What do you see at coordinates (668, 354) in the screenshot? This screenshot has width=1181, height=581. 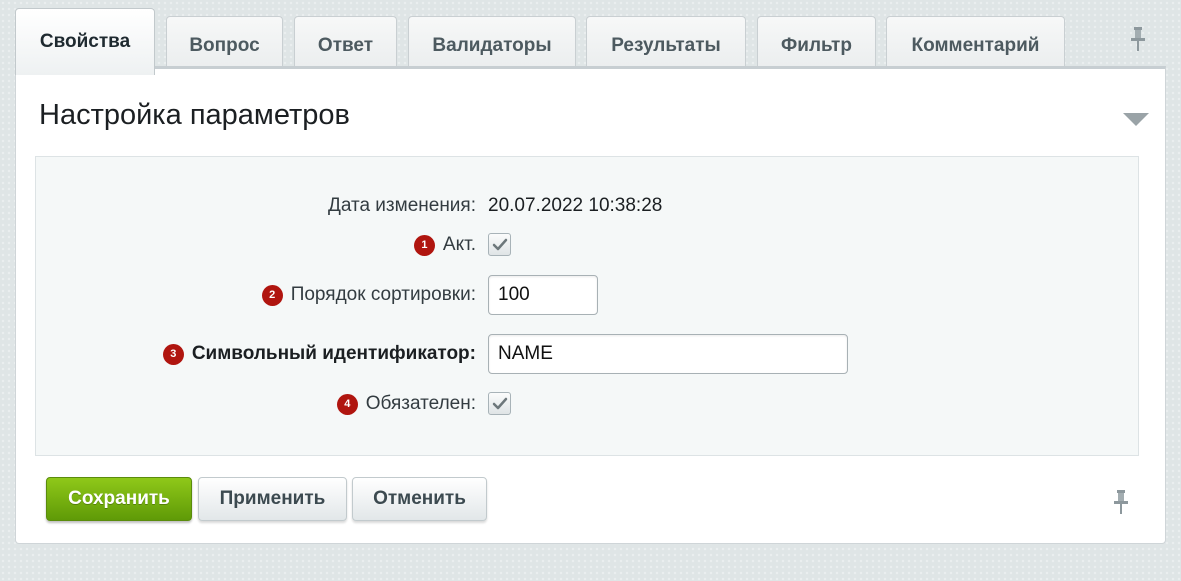 I see `code-input` at bounding box center [668, 354].